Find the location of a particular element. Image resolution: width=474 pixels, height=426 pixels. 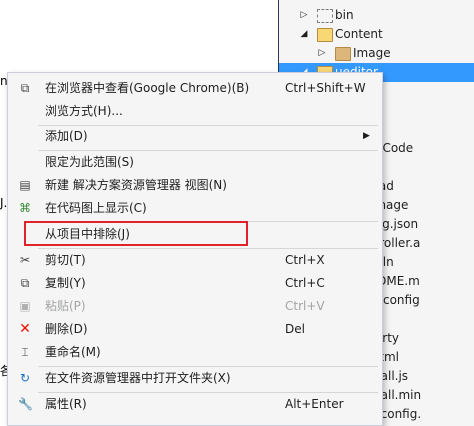

browser-icon: ⧉ is located at coordinates (25, 88).